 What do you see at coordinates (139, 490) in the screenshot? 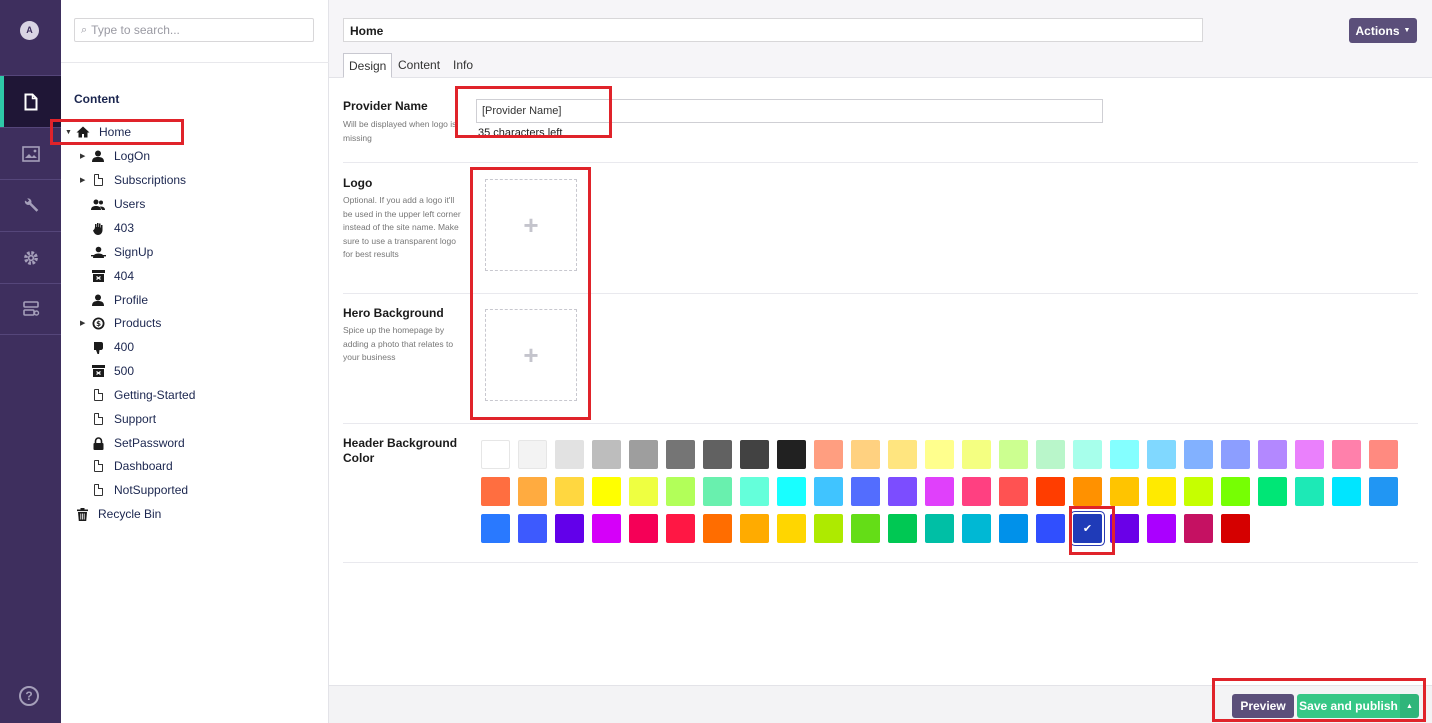
I see `tree-node-notsupported: NotSupported` at bounding box center [139, 490].